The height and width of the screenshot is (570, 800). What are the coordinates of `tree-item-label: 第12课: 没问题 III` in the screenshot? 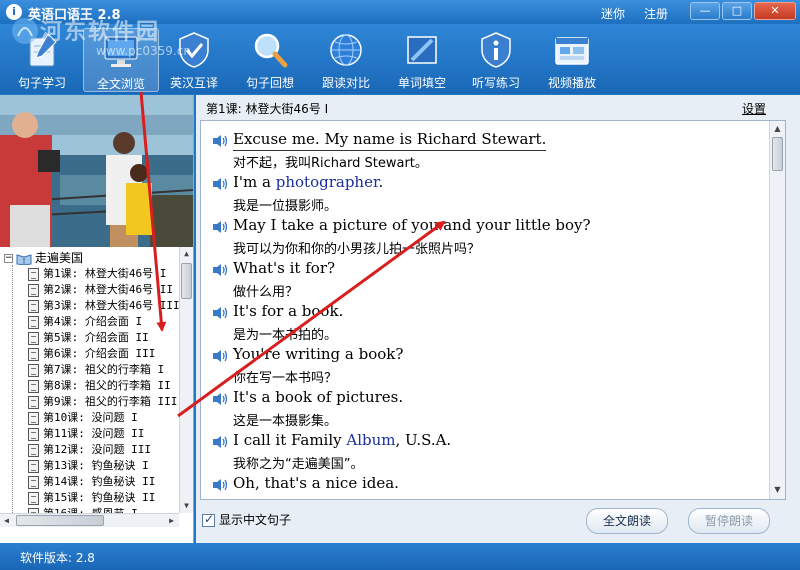 It's located at (97, 449).